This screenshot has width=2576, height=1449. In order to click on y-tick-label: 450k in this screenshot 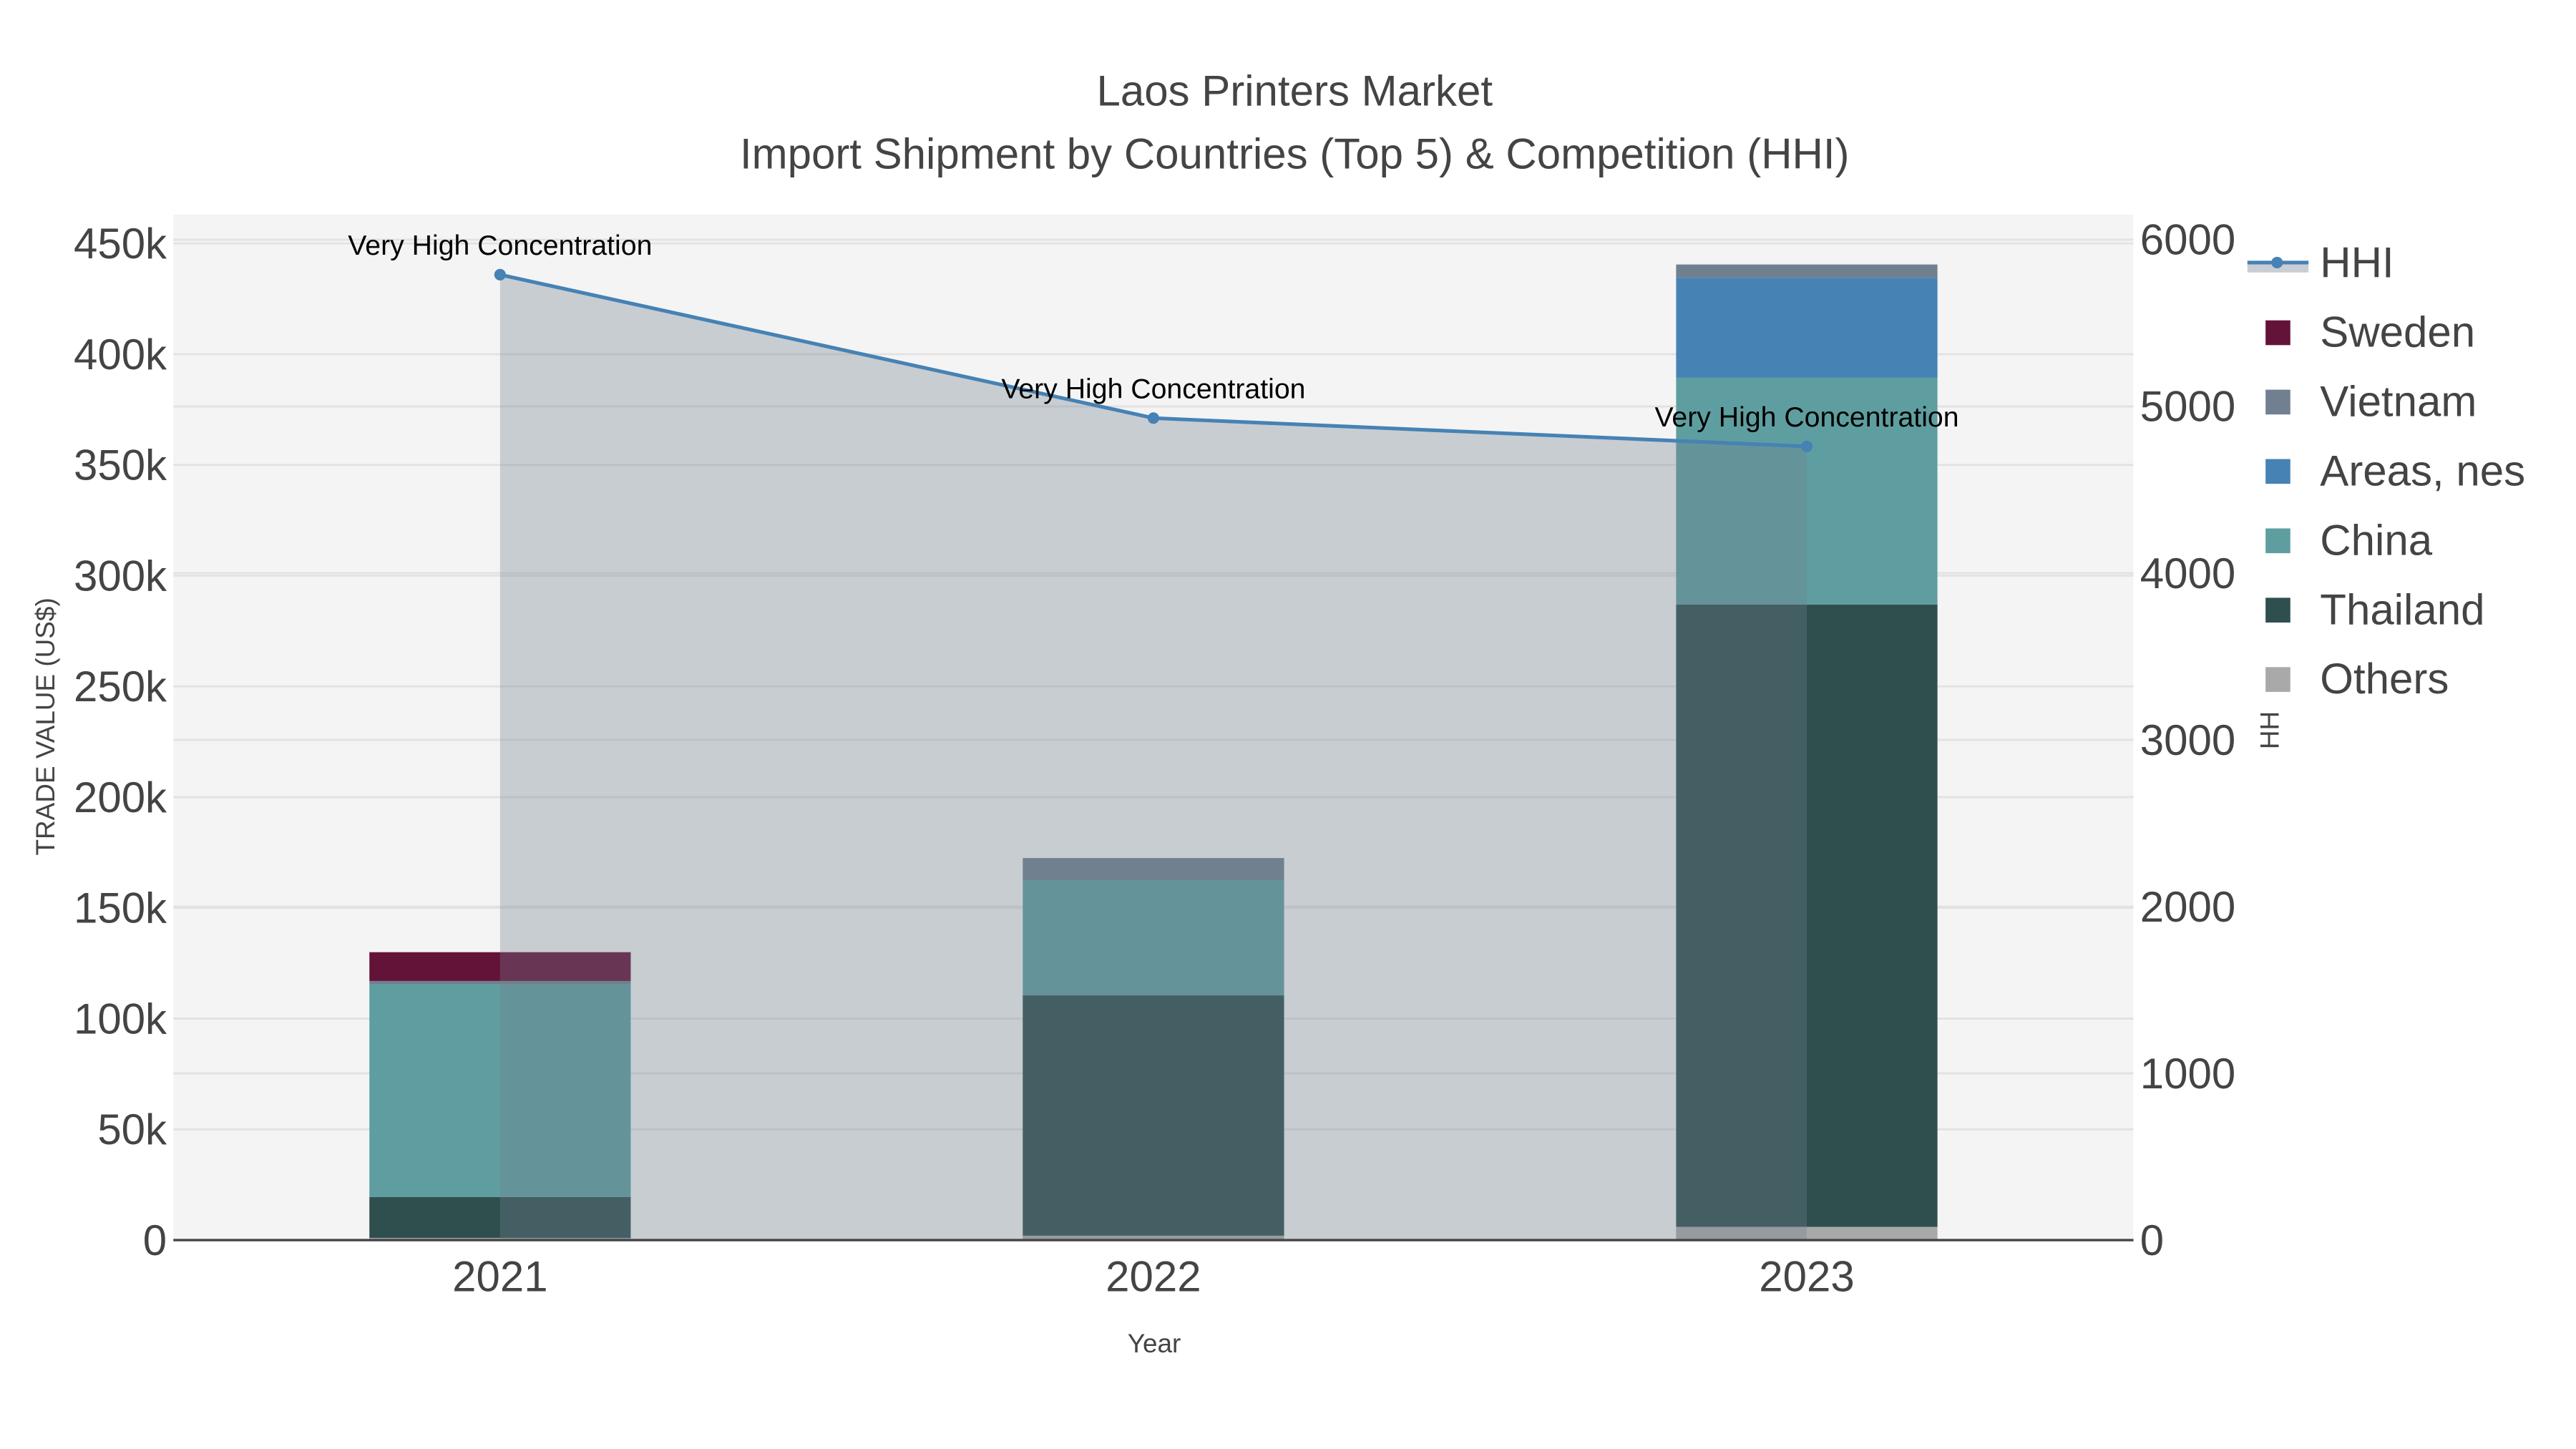, I will do `click(120, 244)`.